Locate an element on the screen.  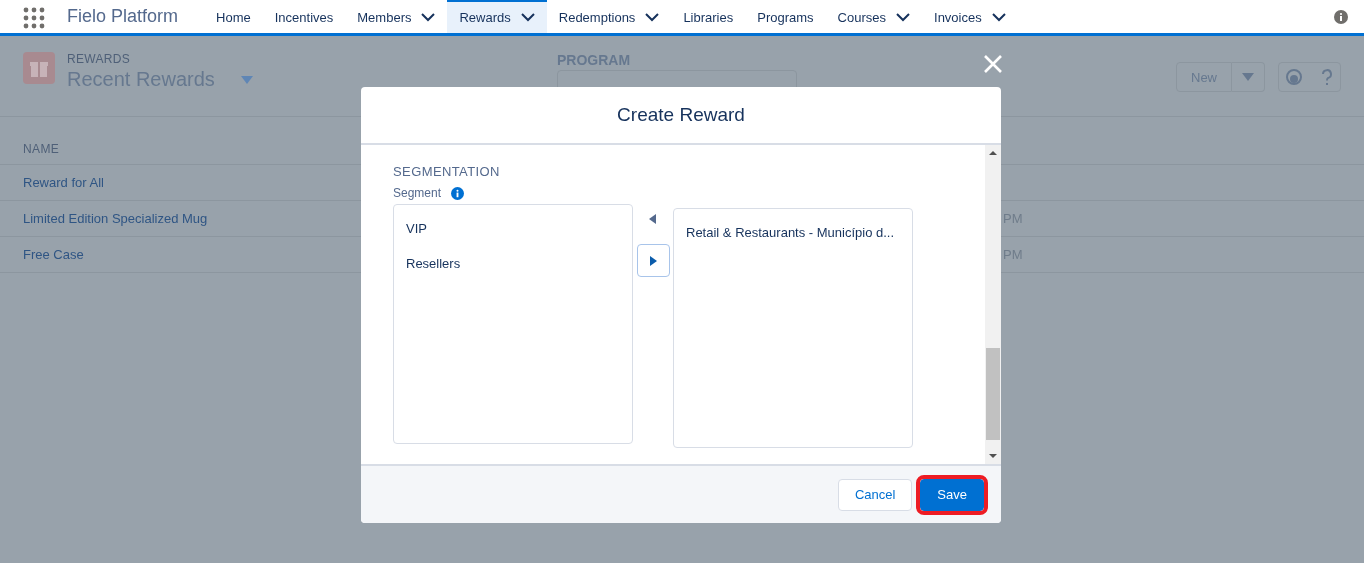
nav-tab-label: Incentives is located at coordinates (304, 17).